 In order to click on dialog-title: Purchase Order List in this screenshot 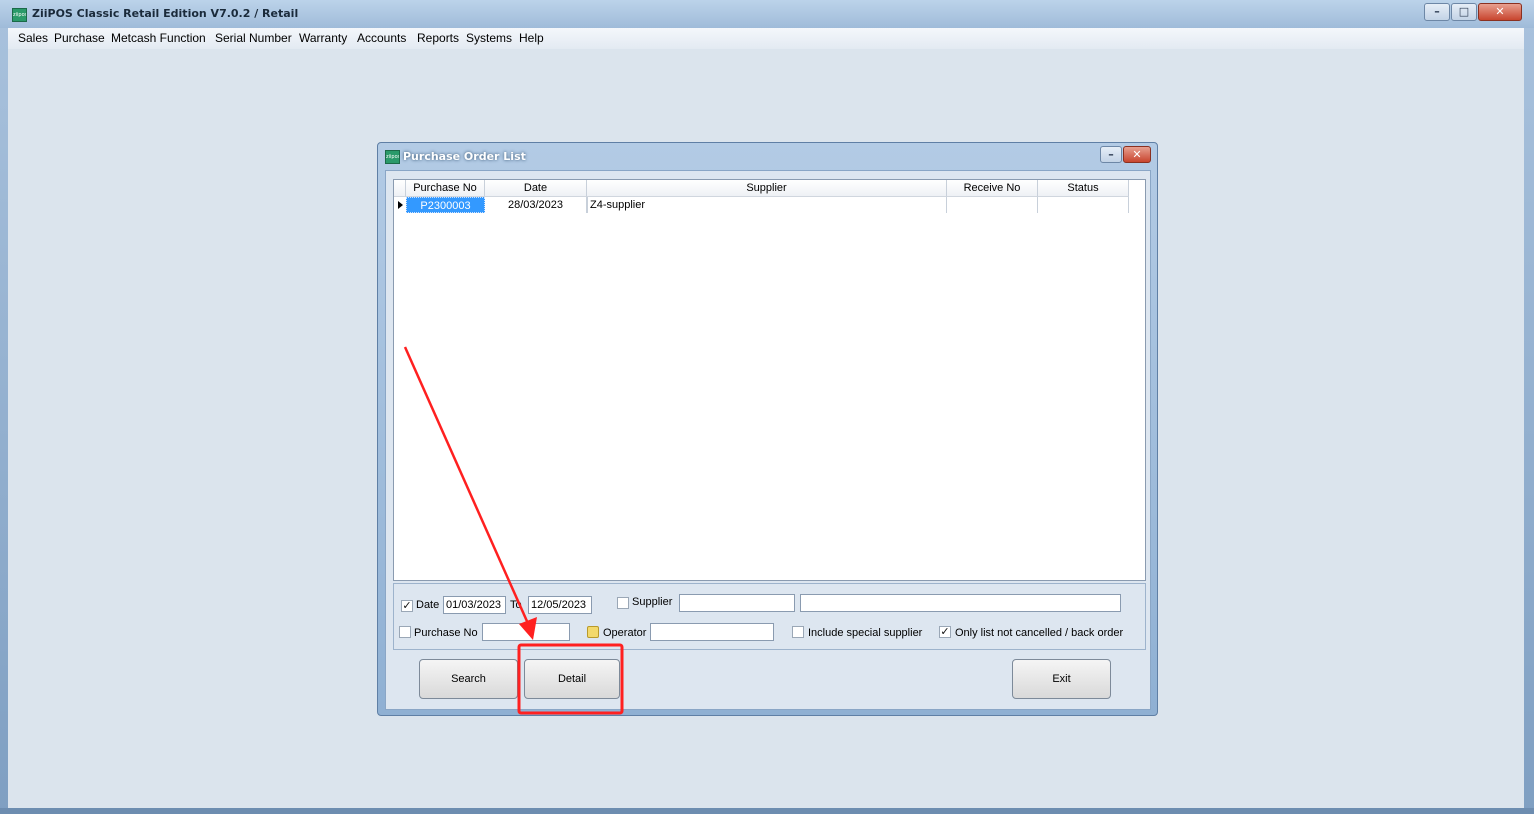, I will do `click(464, 156)`.